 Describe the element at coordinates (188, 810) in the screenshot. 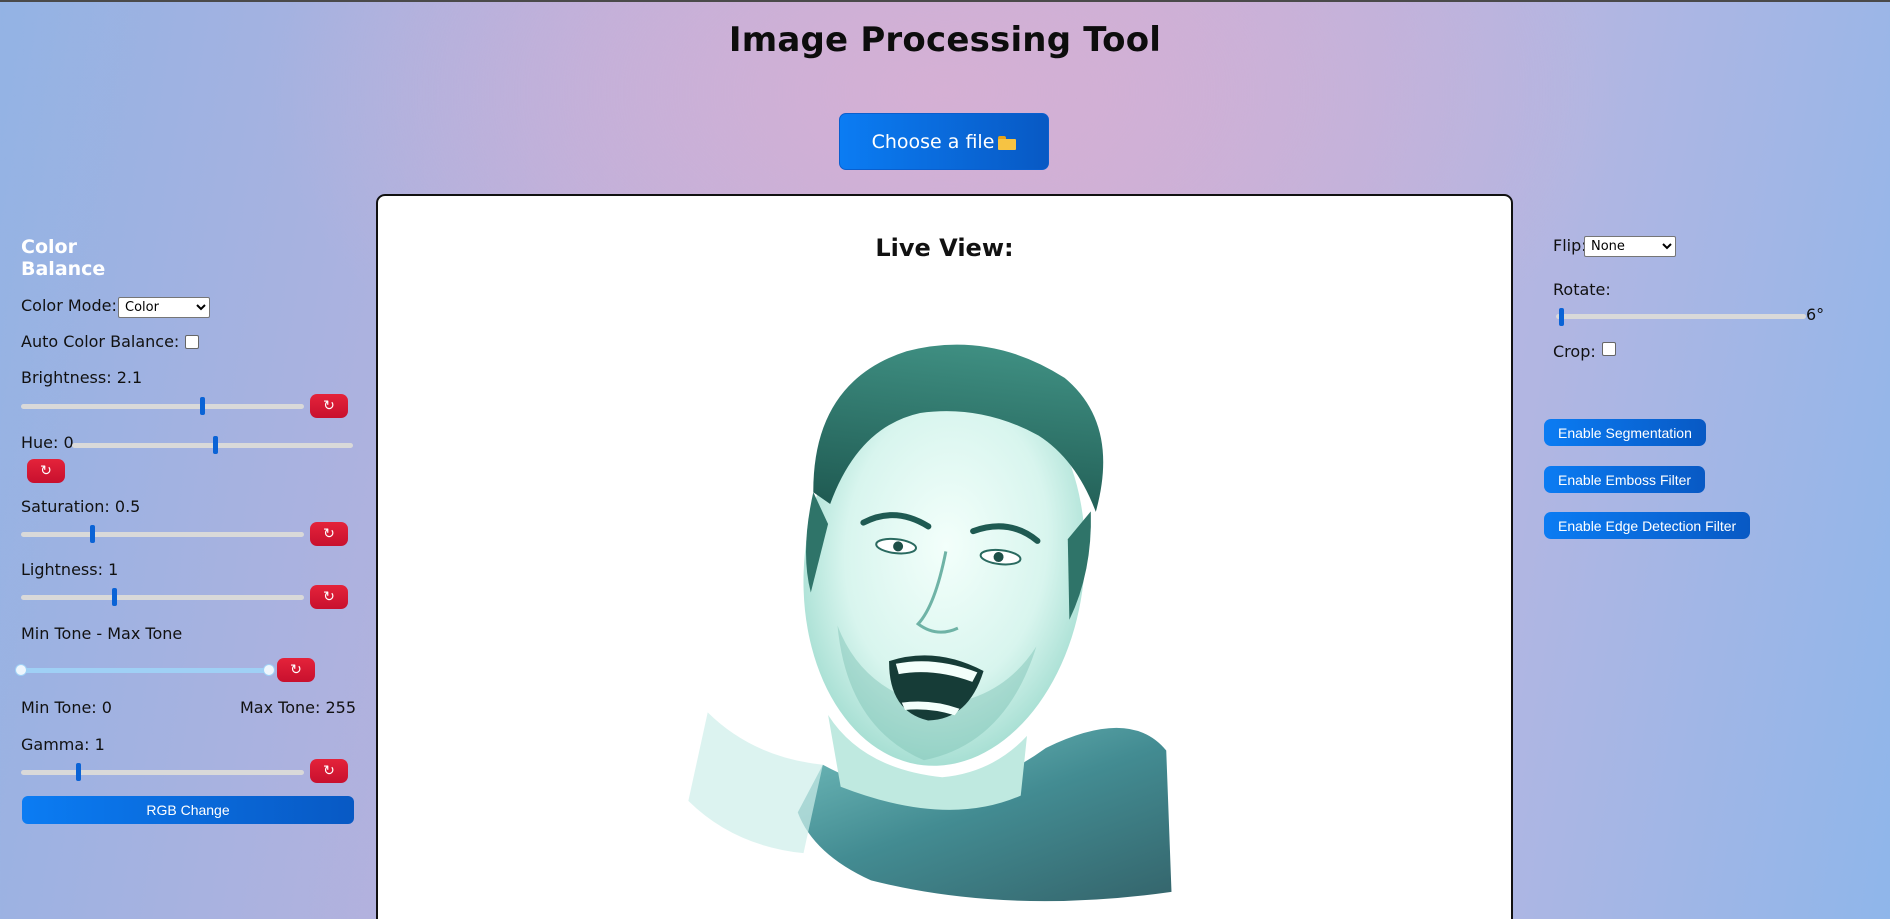

I see `rgb-change-button: RGB Change` at that location.